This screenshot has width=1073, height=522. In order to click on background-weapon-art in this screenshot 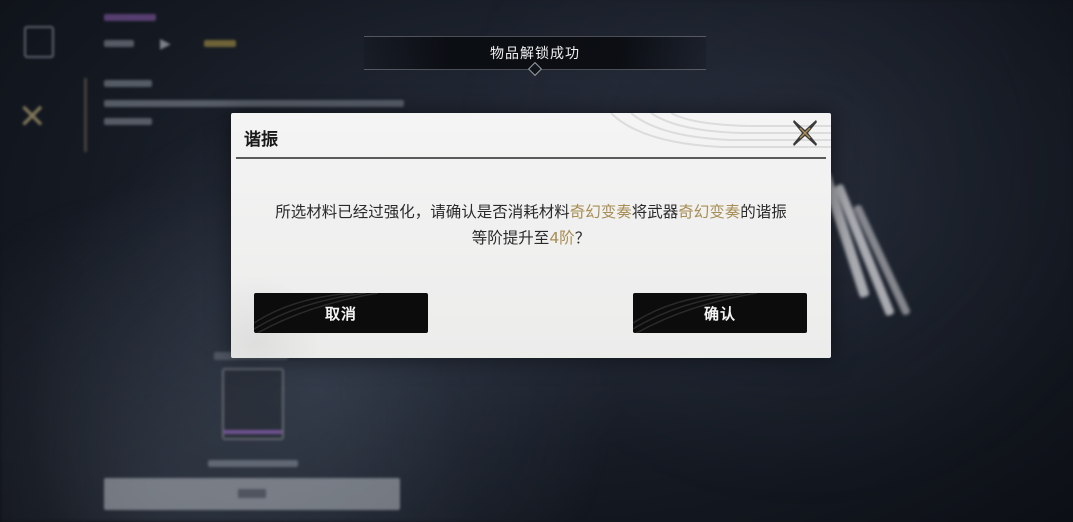, I will do `click(865, 255)`.